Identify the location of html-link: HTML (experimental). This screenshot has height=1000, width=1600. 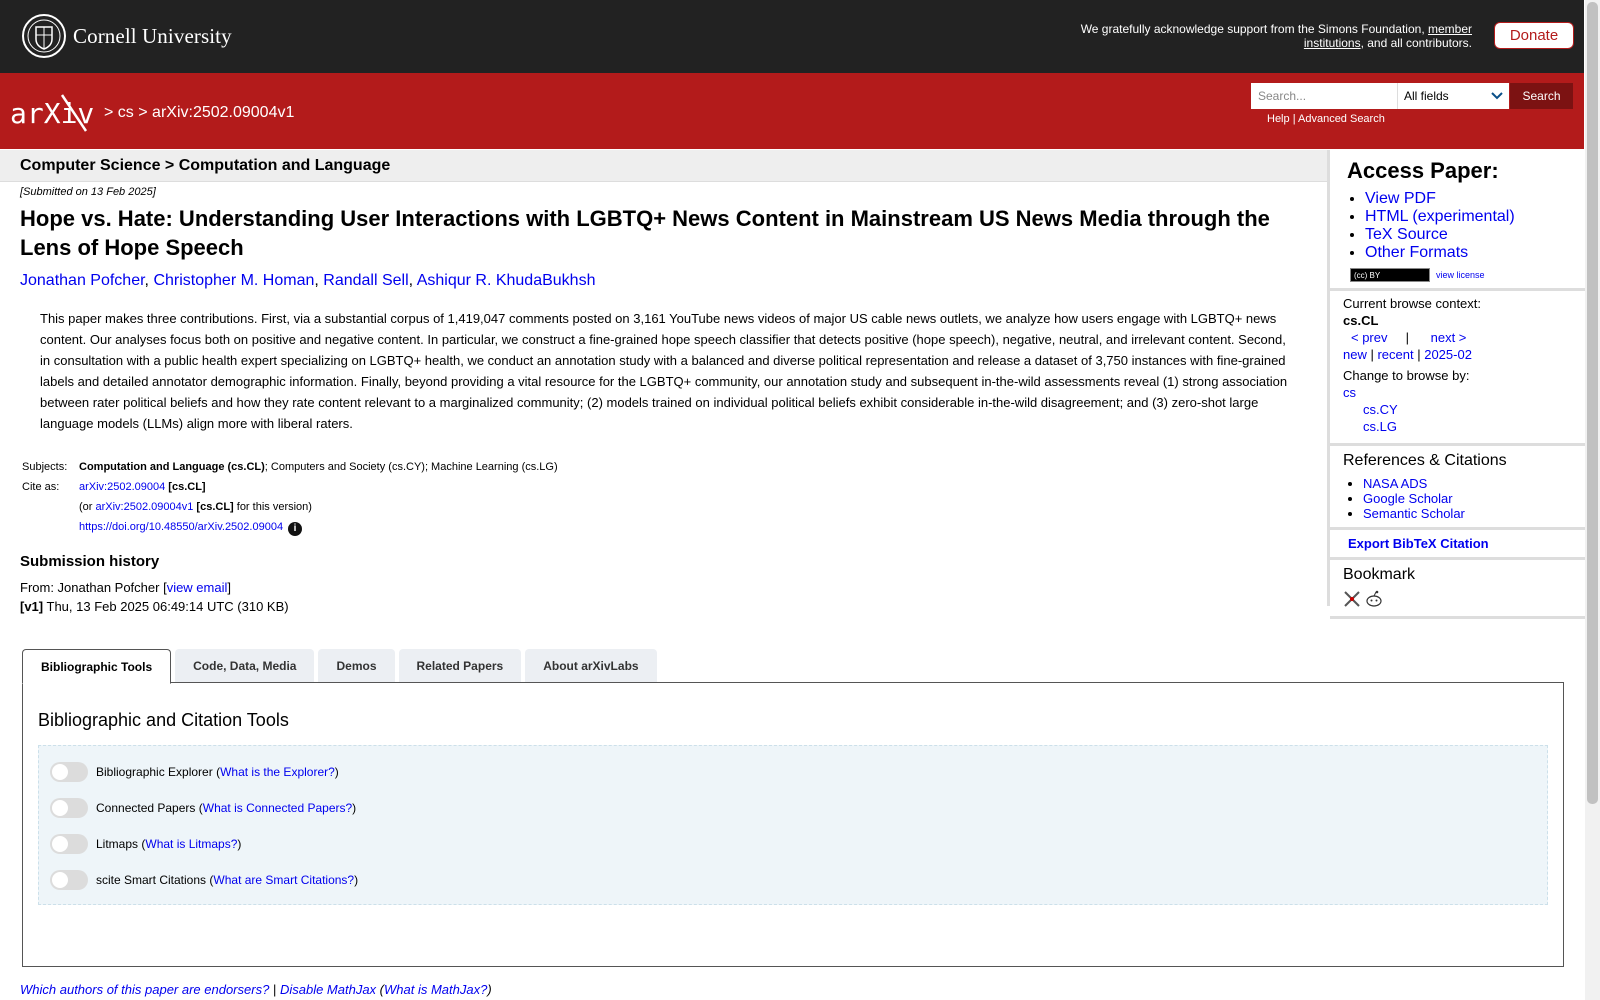
(1440, 216).